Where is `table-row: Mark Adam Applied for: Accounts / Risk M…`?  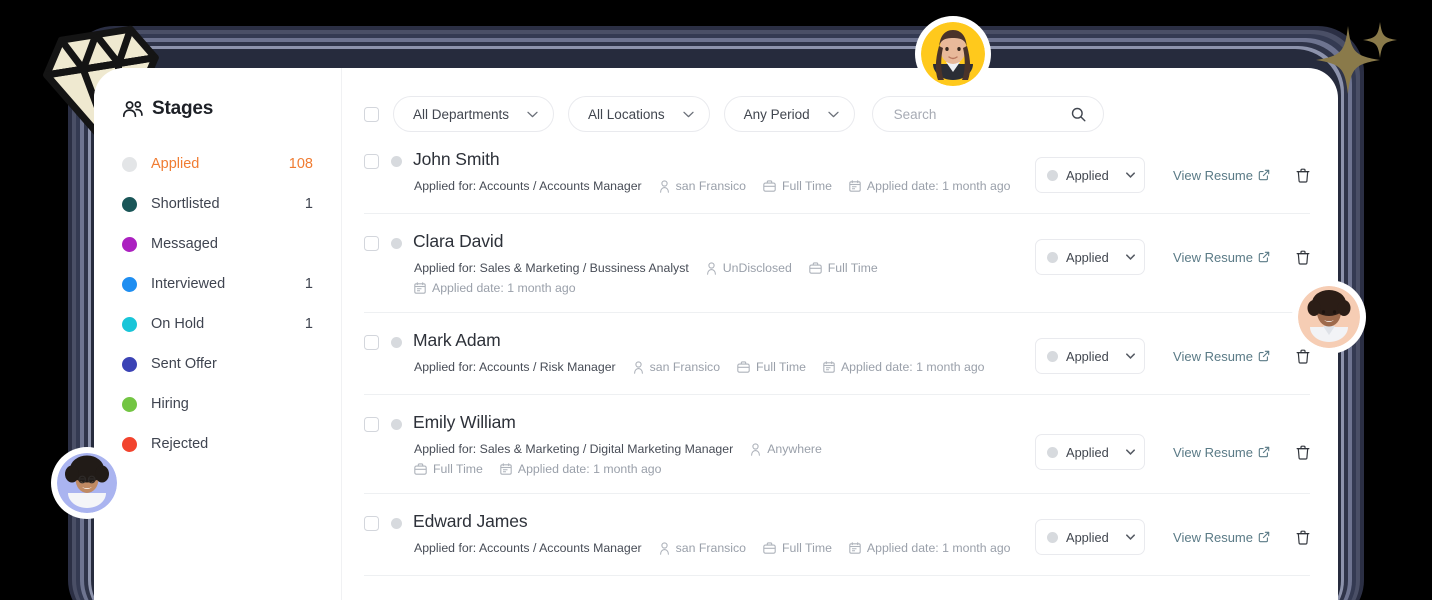
table-row: Mark Adam Applied for: Accounts / Risk M… is located at coordinates (837, 354).